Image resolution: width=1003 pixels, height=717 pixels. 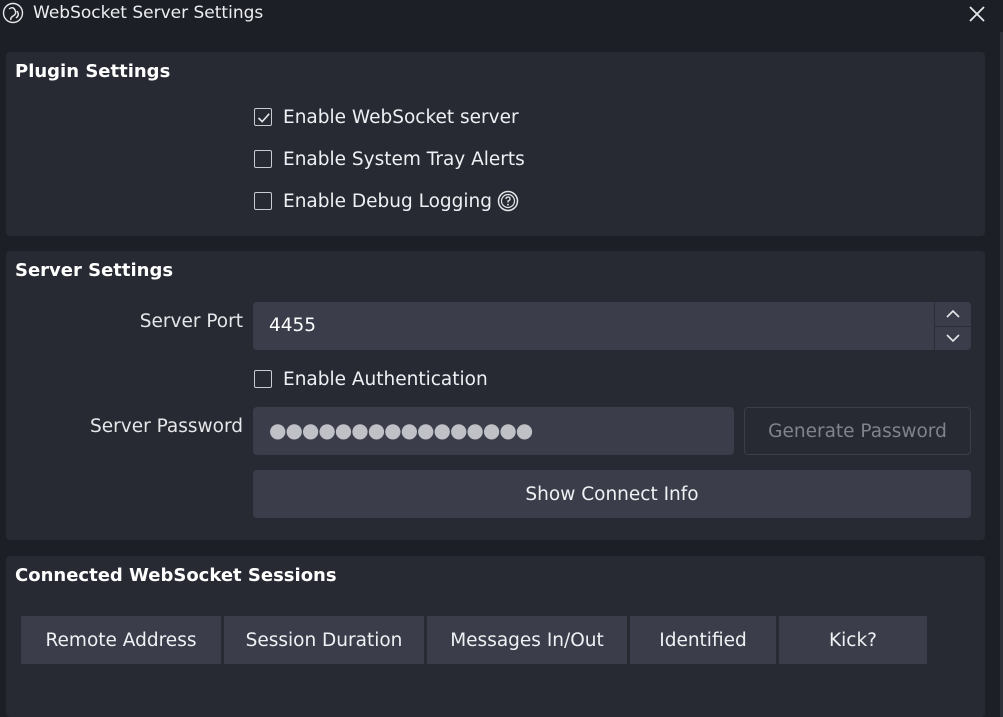 I want to click on server-password-label: Server Password, so click(x=166, y=426).